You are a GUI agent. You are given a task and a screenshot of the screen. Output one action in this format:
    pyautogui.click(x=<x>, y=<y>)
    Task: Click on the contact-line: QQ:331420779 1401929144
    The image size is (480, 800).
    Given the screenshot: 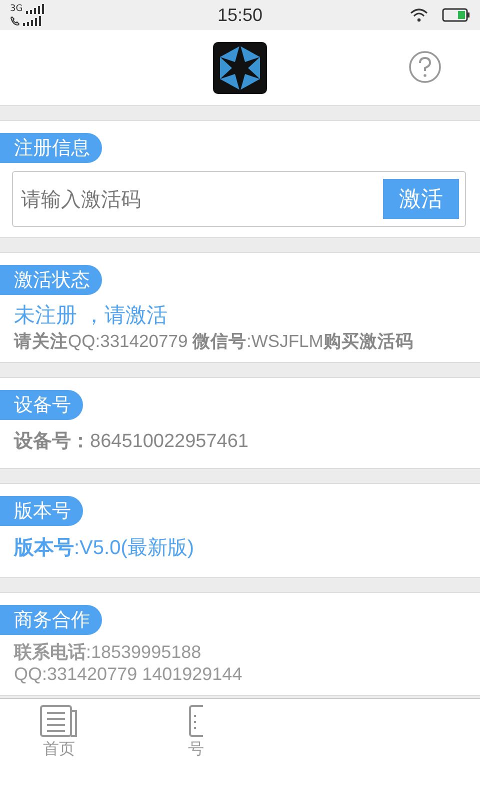 What is the action you would take?
    pyautogui.click(x=128, y=674)
    